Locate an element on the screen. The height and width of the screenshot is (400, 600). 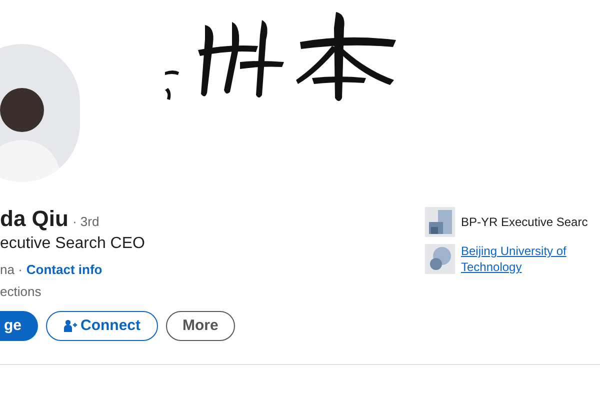
school-logo-icon is located at coordinates (440, 259).